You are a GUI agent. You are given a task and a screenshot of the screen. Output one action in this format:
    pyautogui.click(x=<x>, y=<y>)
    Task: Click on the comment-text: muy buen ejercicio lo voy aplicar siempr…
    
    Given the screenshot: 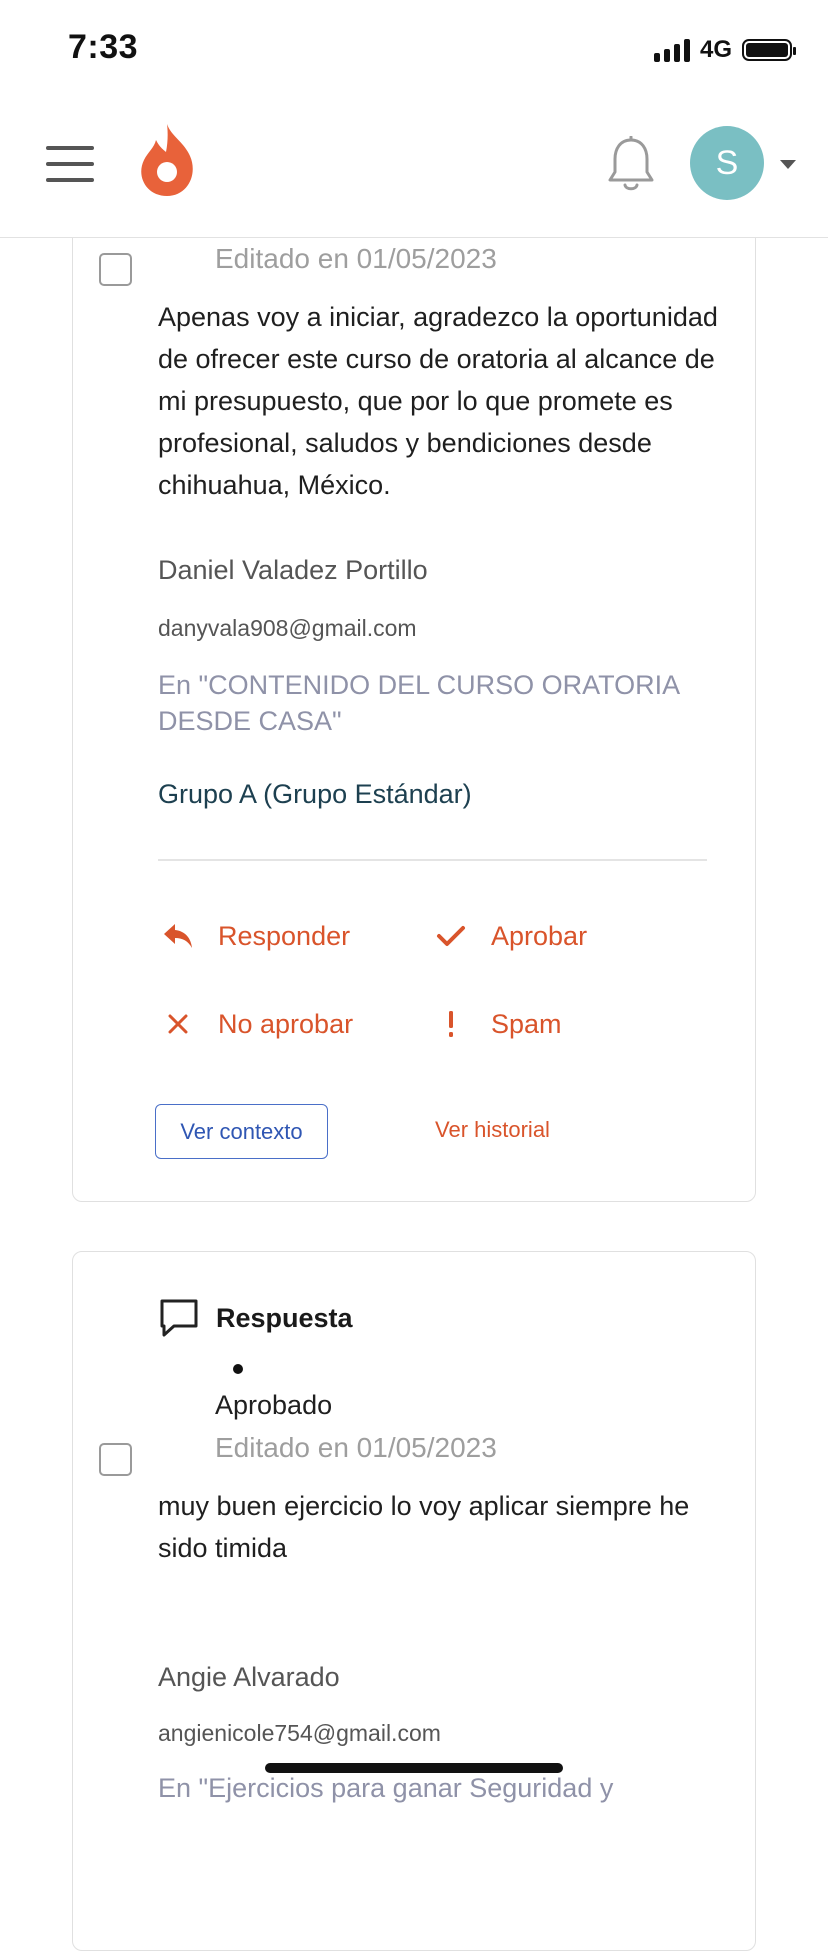 What is the action you would take?
    pyautogui.click(x=424, y=1527)
    